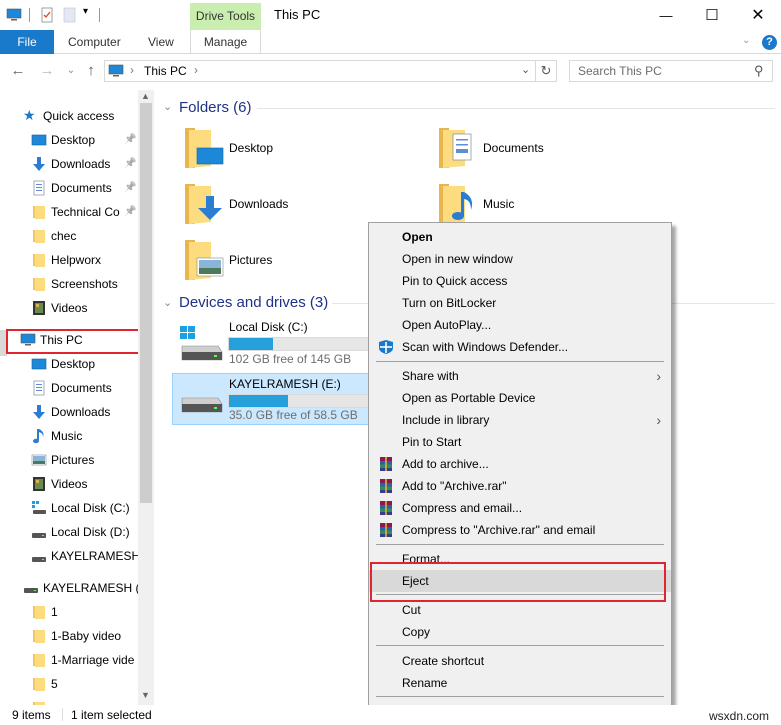 Image resolution: width=781 pixels, height=725 pixels. Describe the element at coordinates (251, 148) in the screenshot. I see `folder-label: Desktop` at that location.